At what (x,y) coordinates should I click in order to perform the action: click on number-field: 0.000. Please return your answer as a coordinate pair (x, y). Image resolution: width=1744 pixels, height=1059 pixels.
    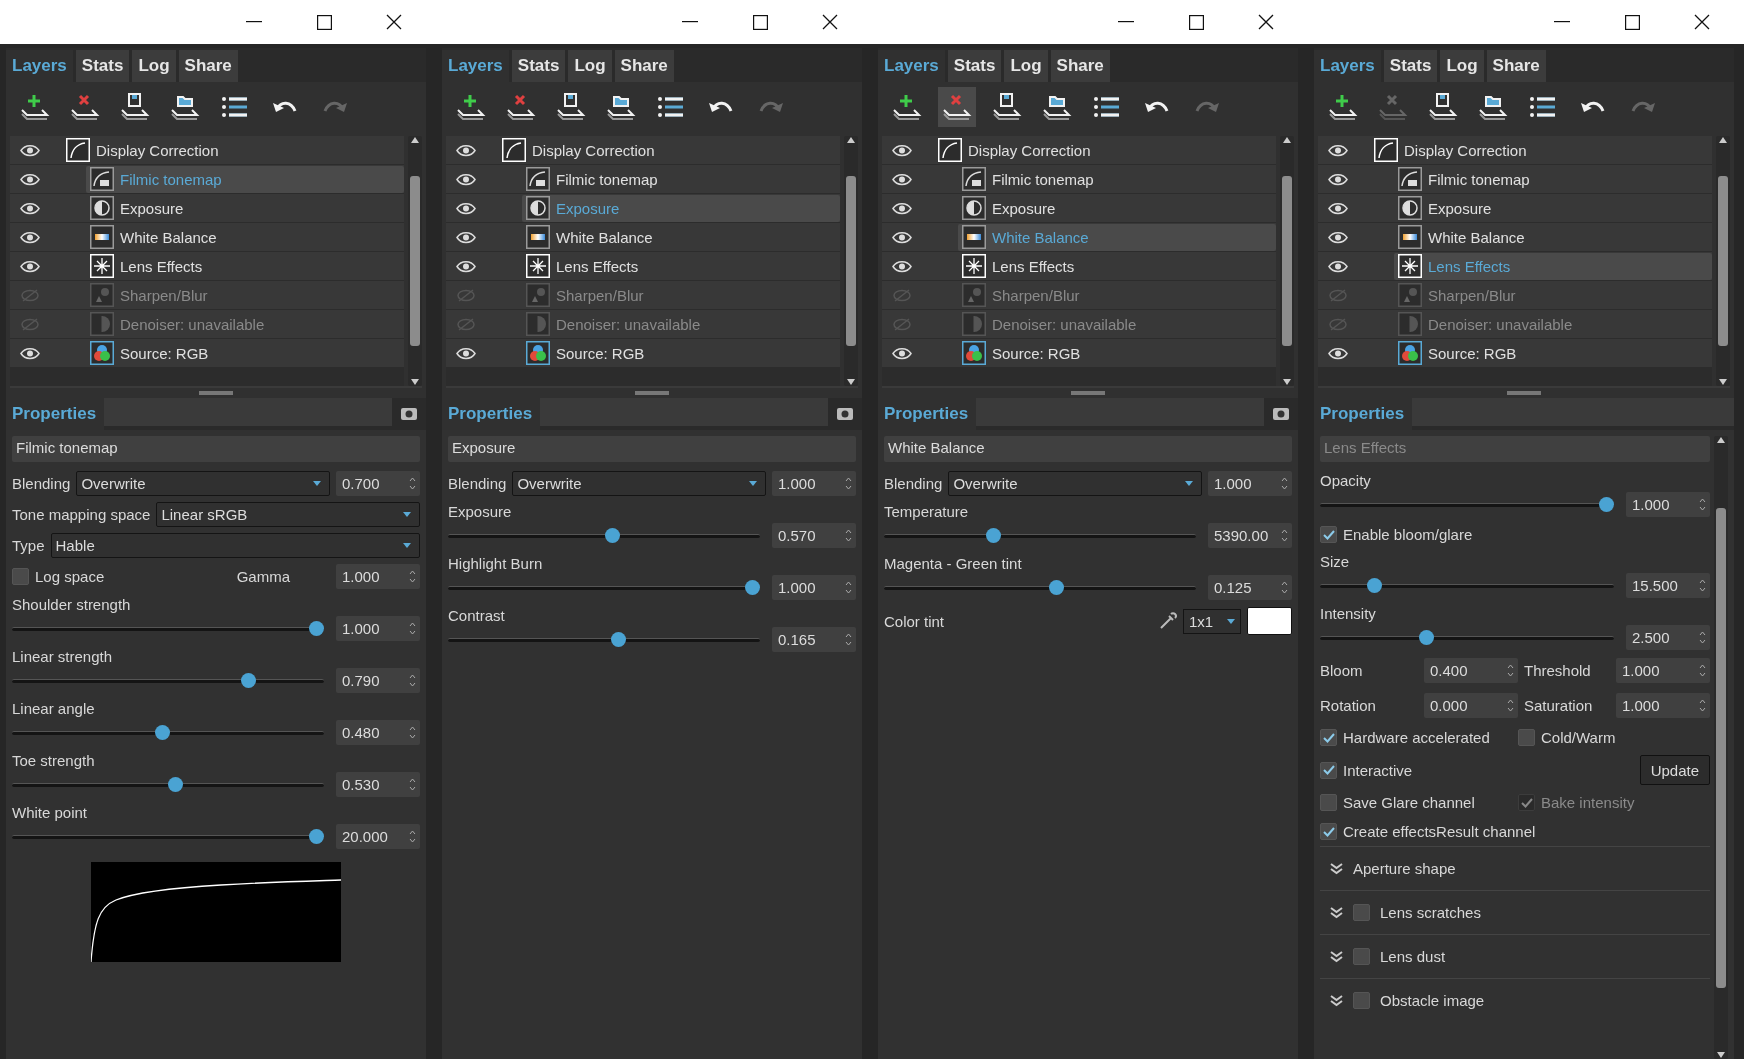
    Looking at the image, I should click on (1471, 705).